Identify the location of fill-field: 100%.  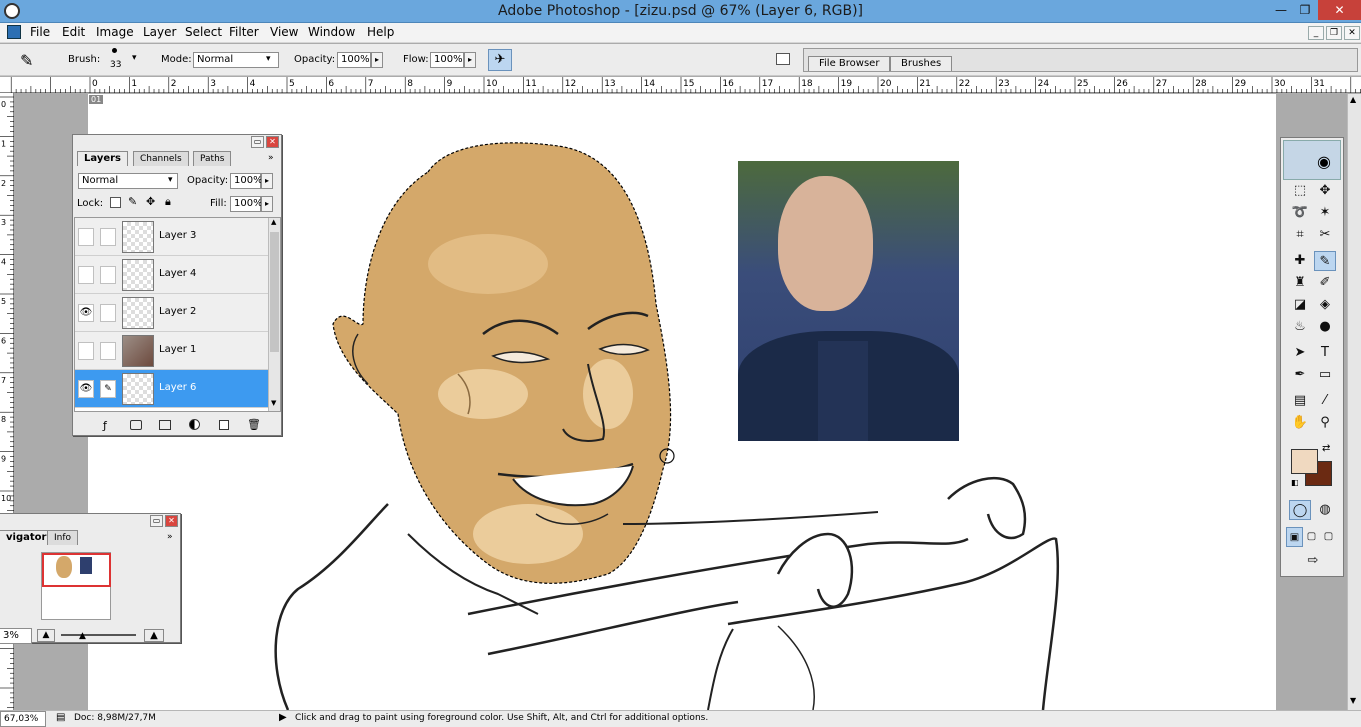
(246, 204).